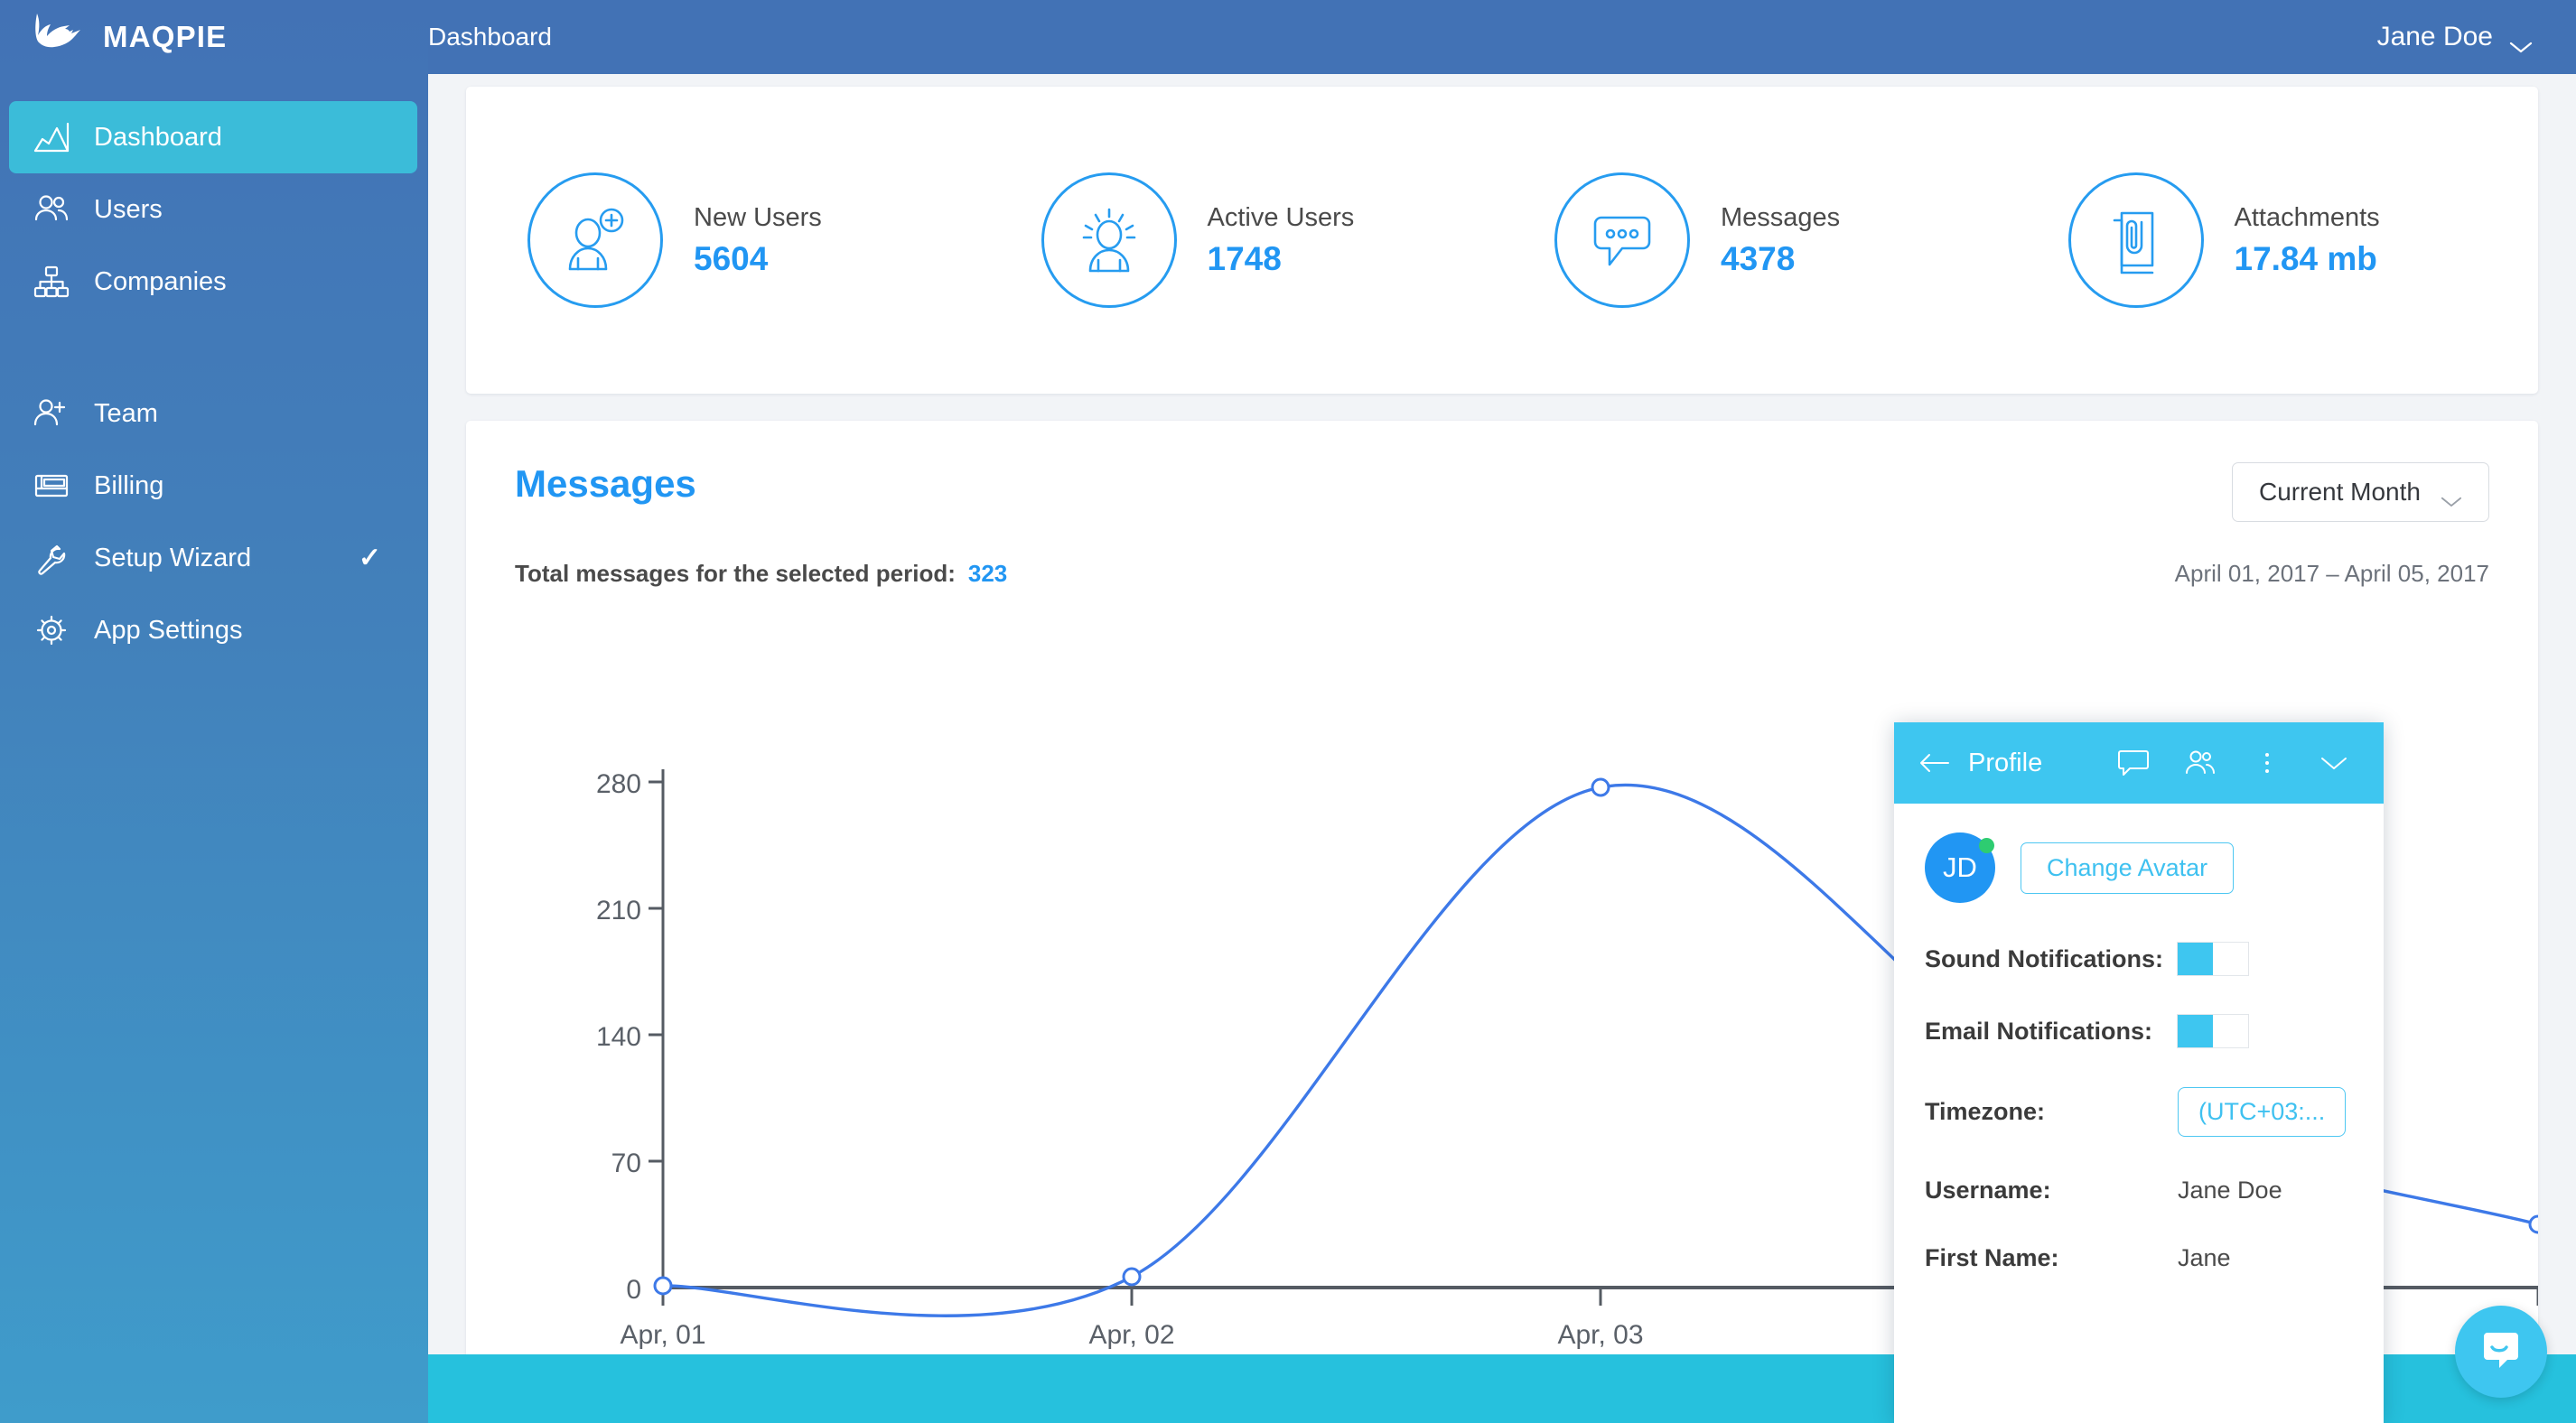  I want to click on sidebar-item-label: Team, so click(126, 413).